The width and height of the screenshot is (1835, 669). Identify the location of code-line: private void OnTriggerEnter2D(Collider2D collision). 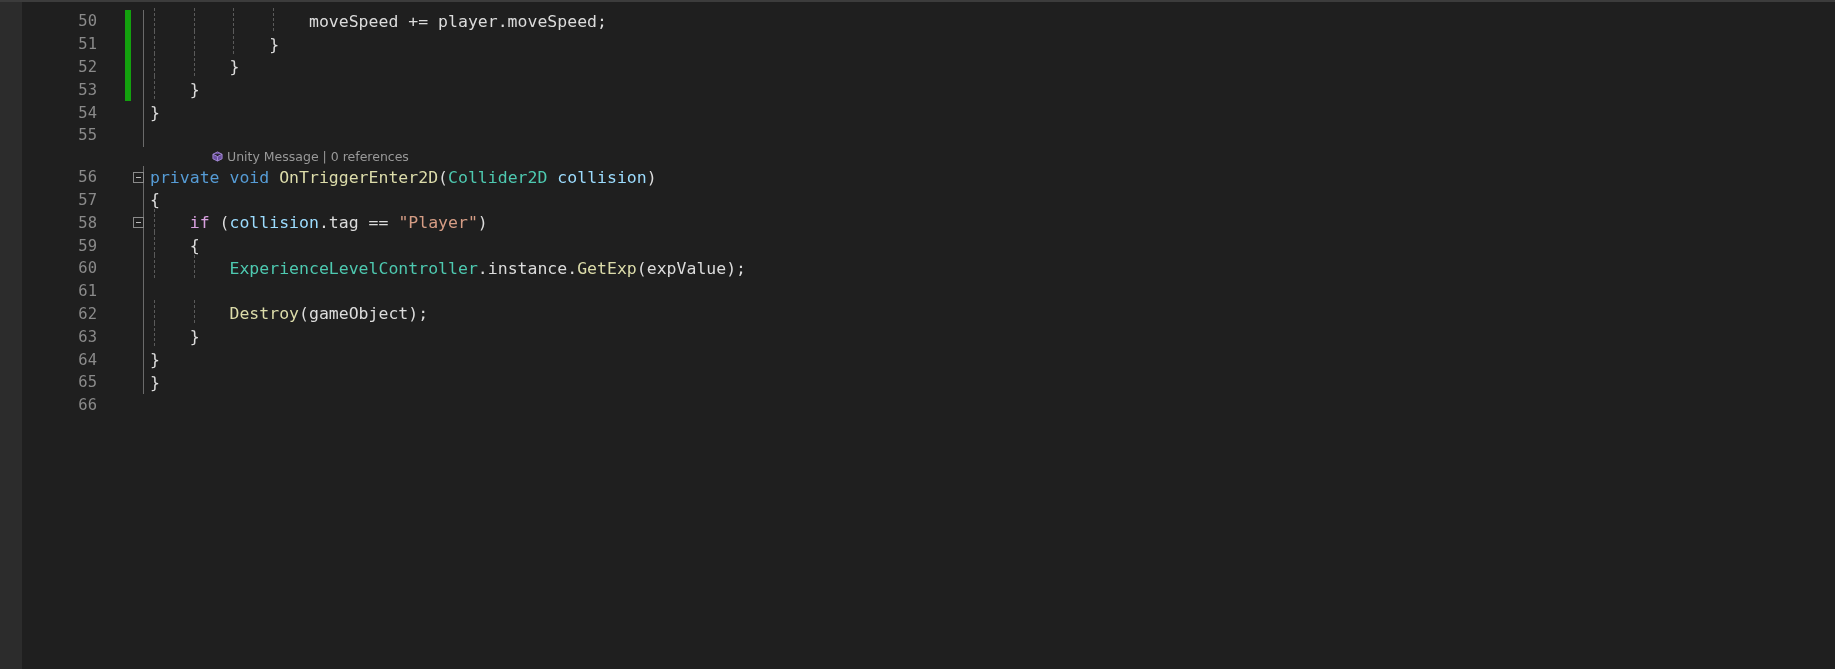
(403, 177).